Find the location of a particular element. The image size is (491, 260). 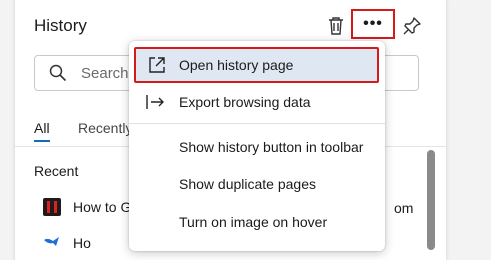

more-options-icon: ••• is located at coordinates (373, 23).